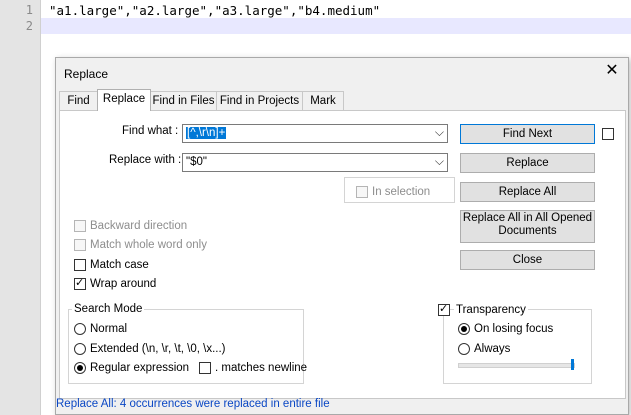  What do you see at coordinates (29, 26) in the screenshot?
I see `line-number: 2` at bounding box center [29, 26].